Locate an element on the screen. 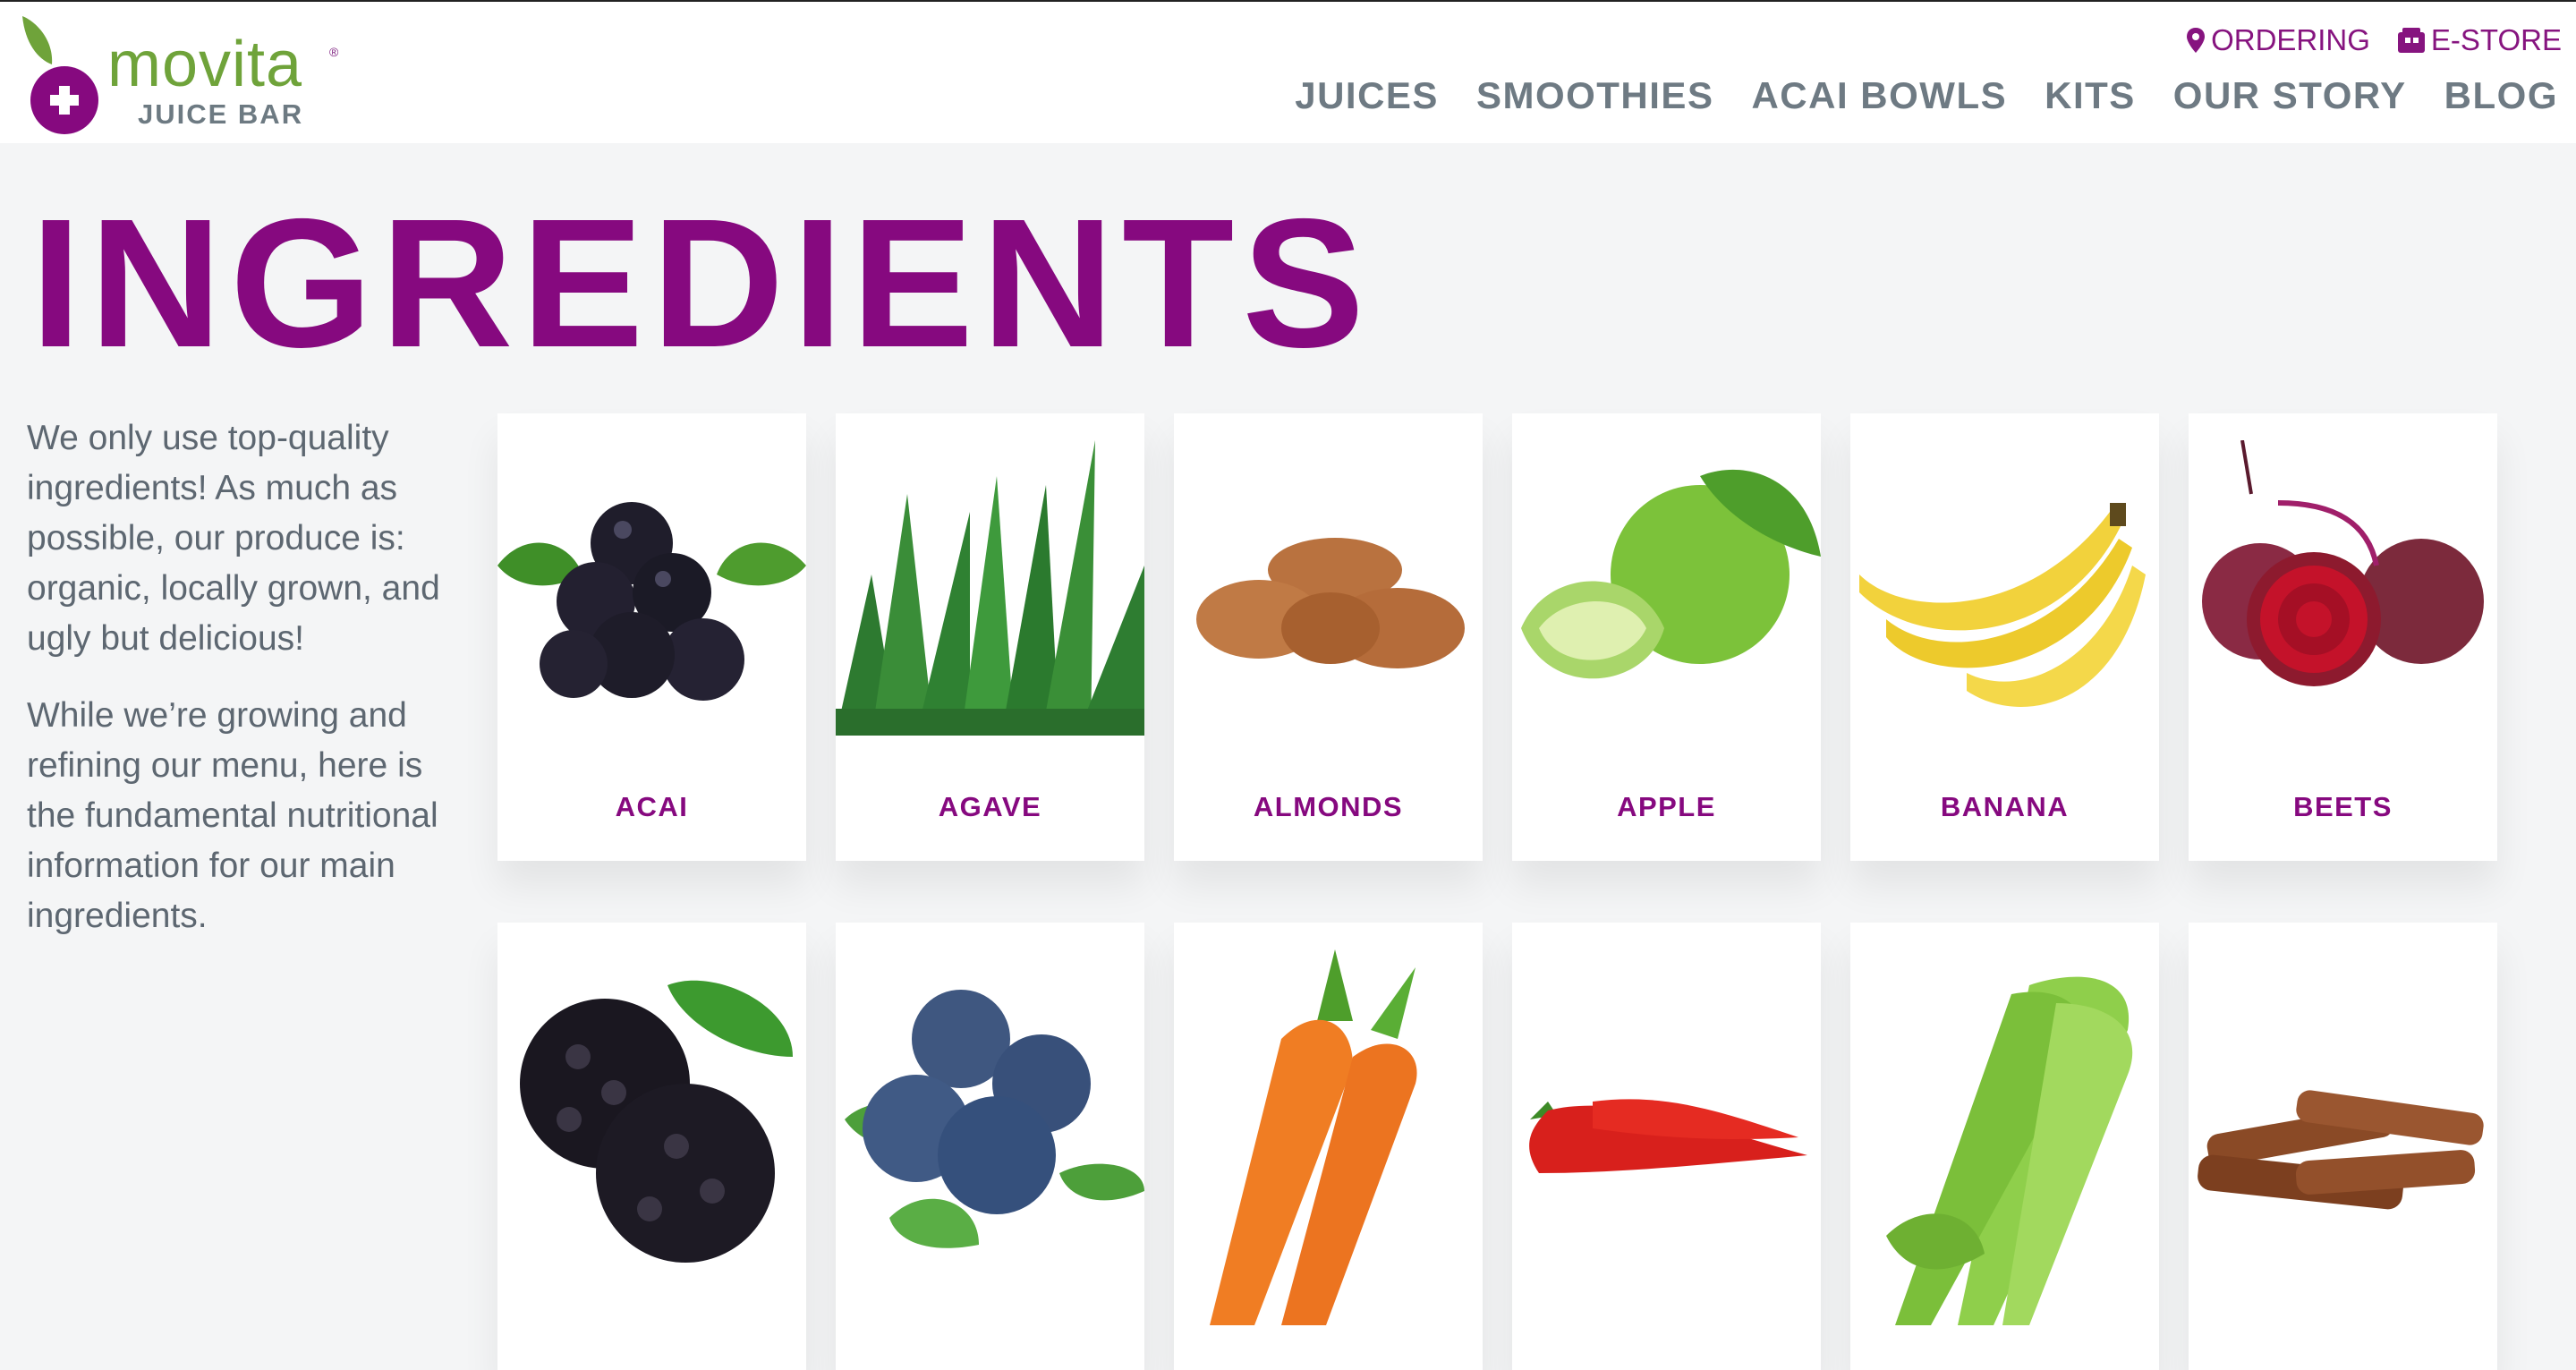  ingredient-card-beets: BEETS is located at coordinates (2343, 637).